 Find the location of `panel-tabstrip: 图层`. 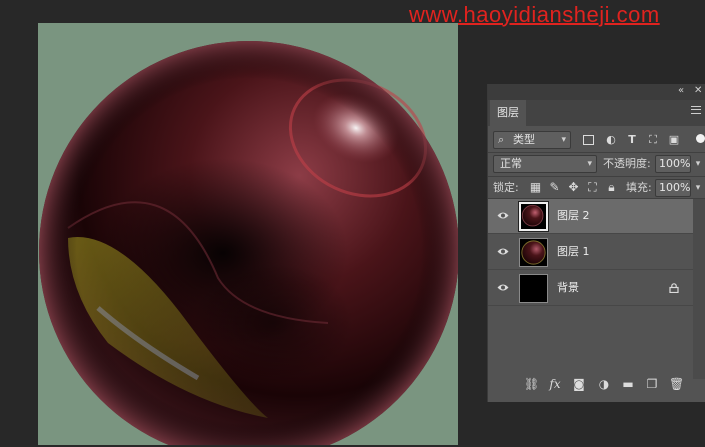

panel-tabstrip: 图层 is located at coordinates (596, 113).